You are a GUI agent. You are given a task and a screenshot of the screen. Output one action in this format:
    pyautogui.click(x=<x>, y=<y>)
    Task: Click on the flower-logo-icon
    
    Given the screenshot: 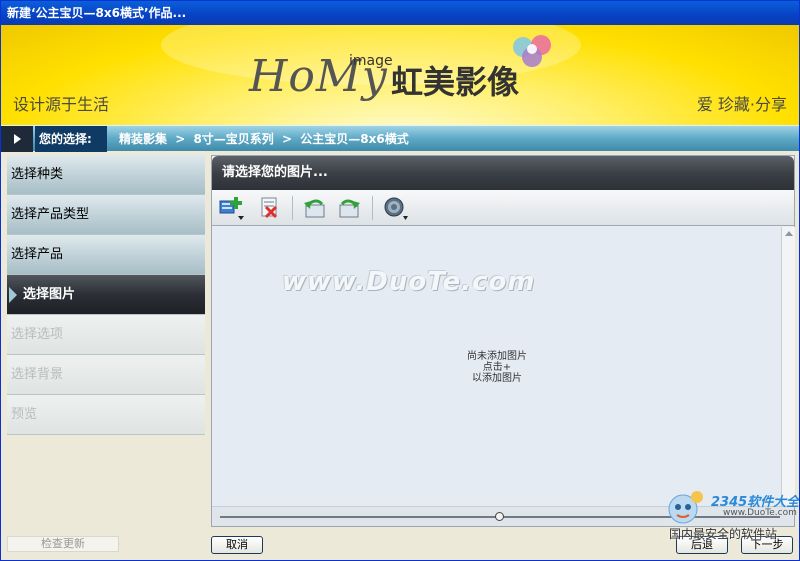 What is the action you would take?
    pyautogui.click(x=532, y=51)
    